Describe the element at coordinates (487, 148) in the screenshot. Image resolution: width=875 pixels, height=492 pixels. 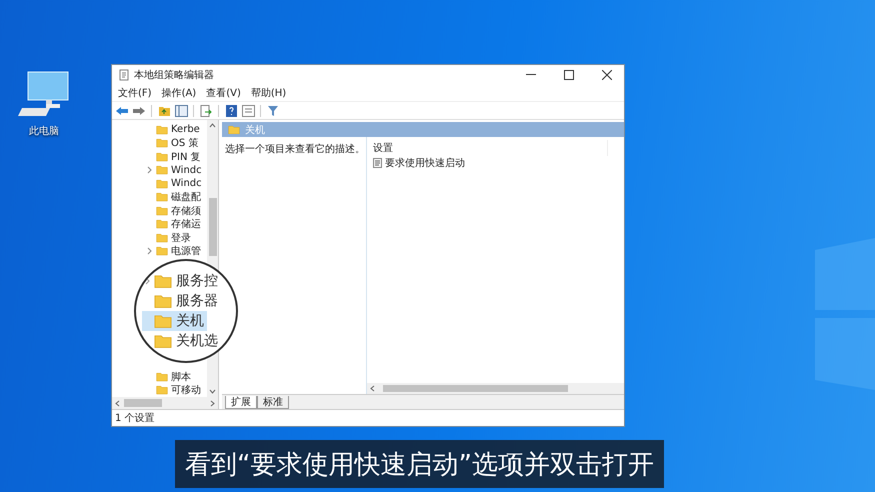
I see `column-header: 设置` at that location.